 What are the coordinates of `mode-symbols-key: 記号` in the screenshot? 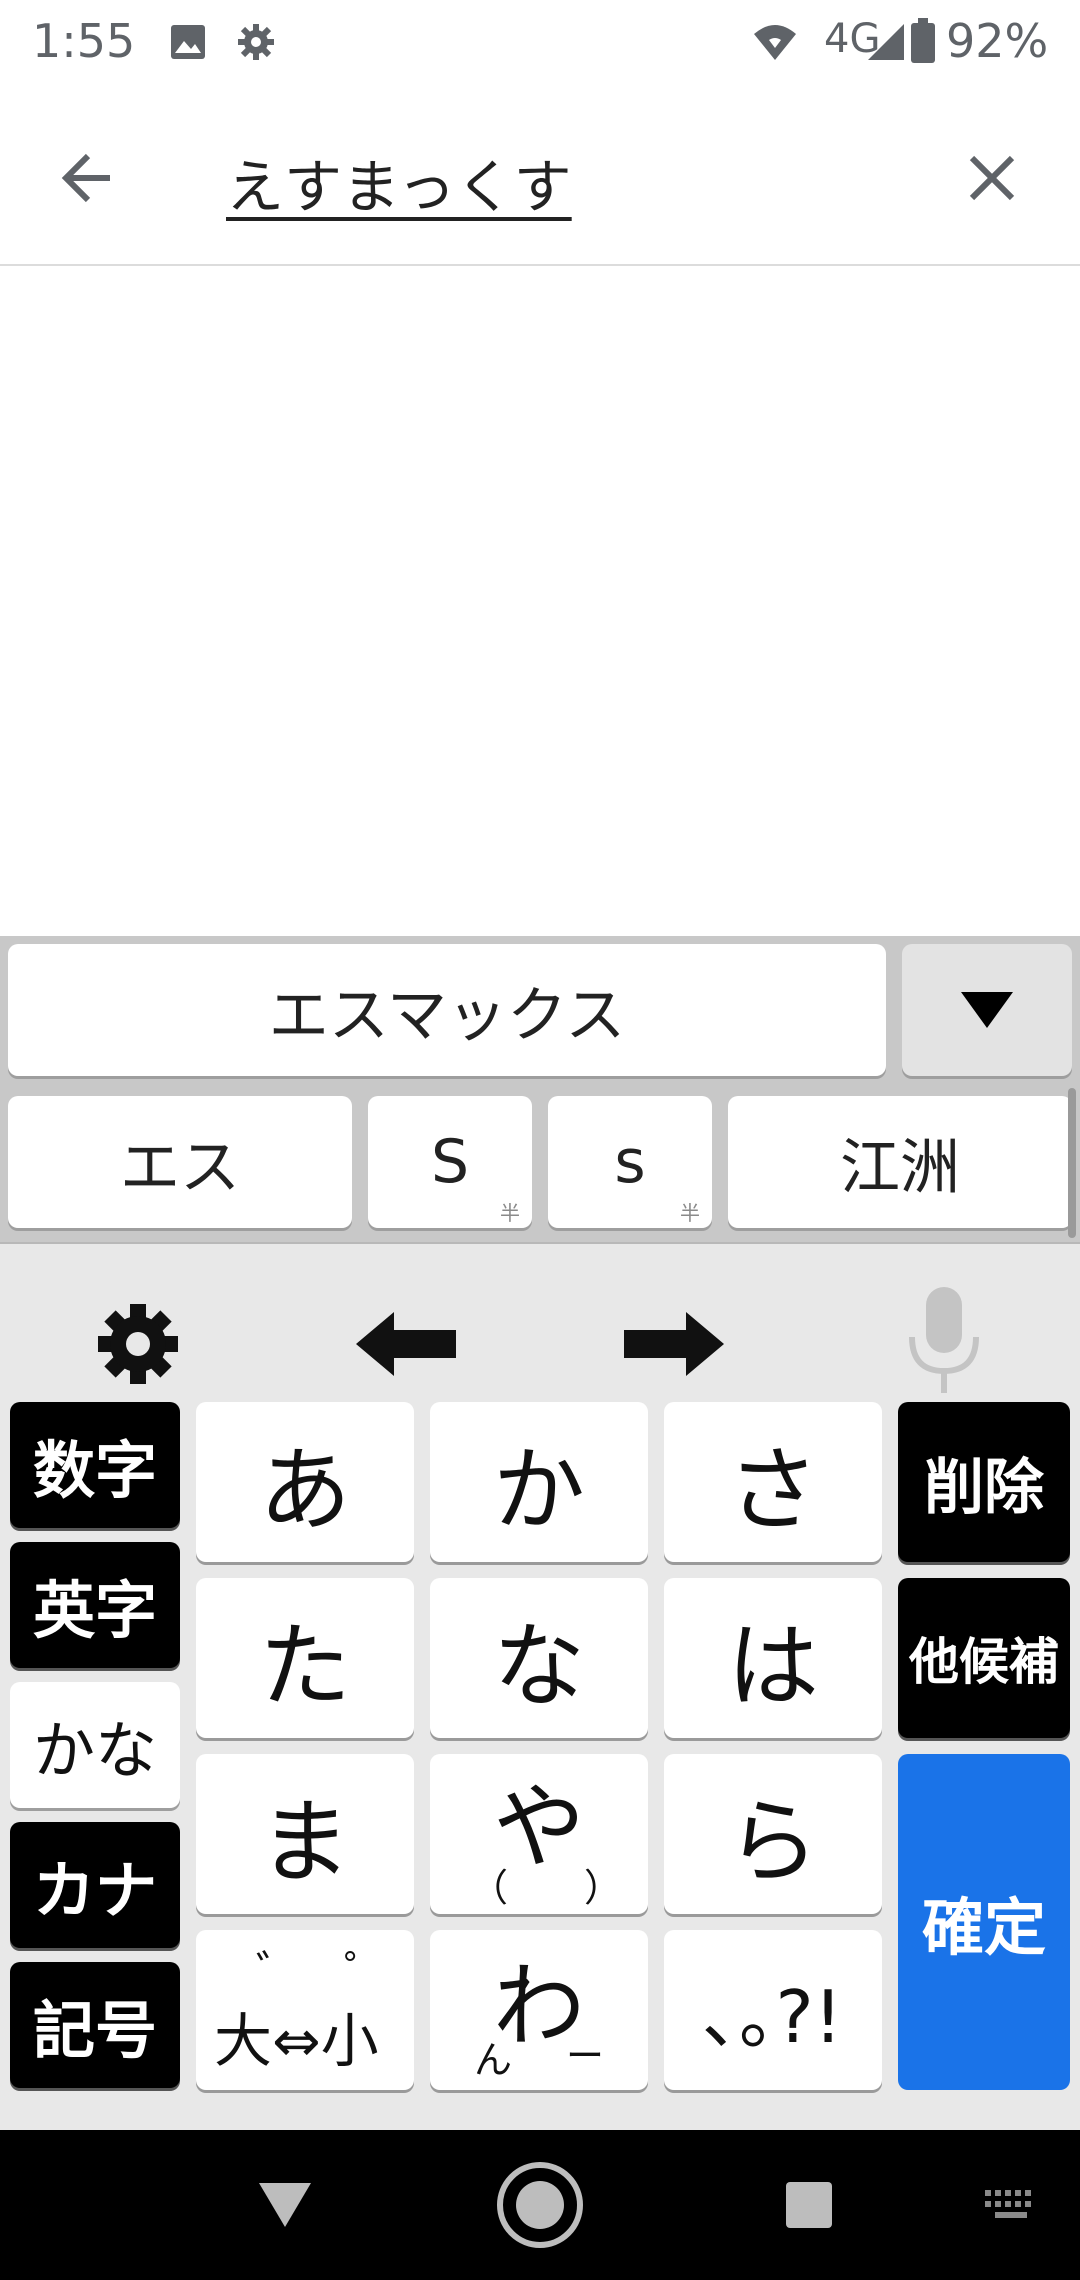 It's located at (95, 2025).